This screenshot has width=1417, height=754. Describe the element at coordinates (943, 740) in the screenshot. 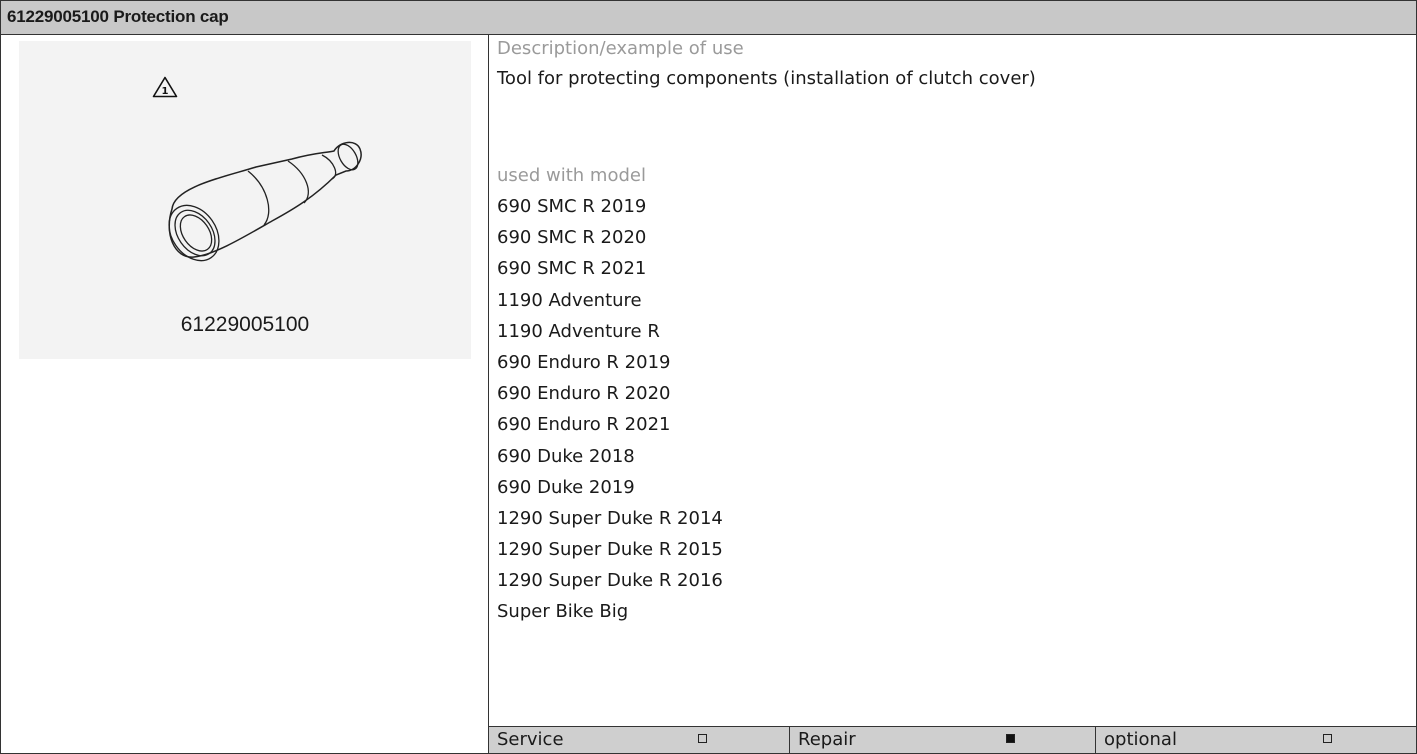

I see `repair-cell: Repair` at that location.